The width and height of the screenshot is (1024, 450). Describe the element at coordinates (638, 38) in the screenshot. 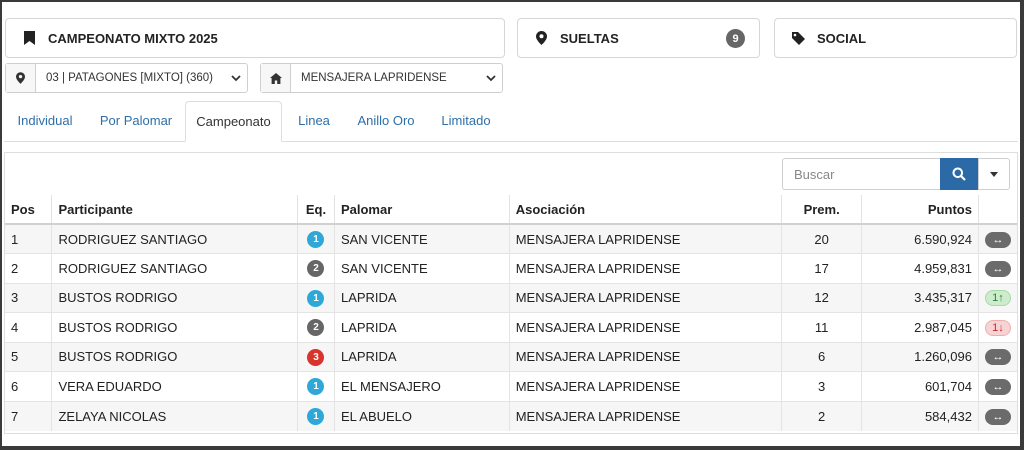

I see `sueltas-card: SUELTAS 9` at that location.